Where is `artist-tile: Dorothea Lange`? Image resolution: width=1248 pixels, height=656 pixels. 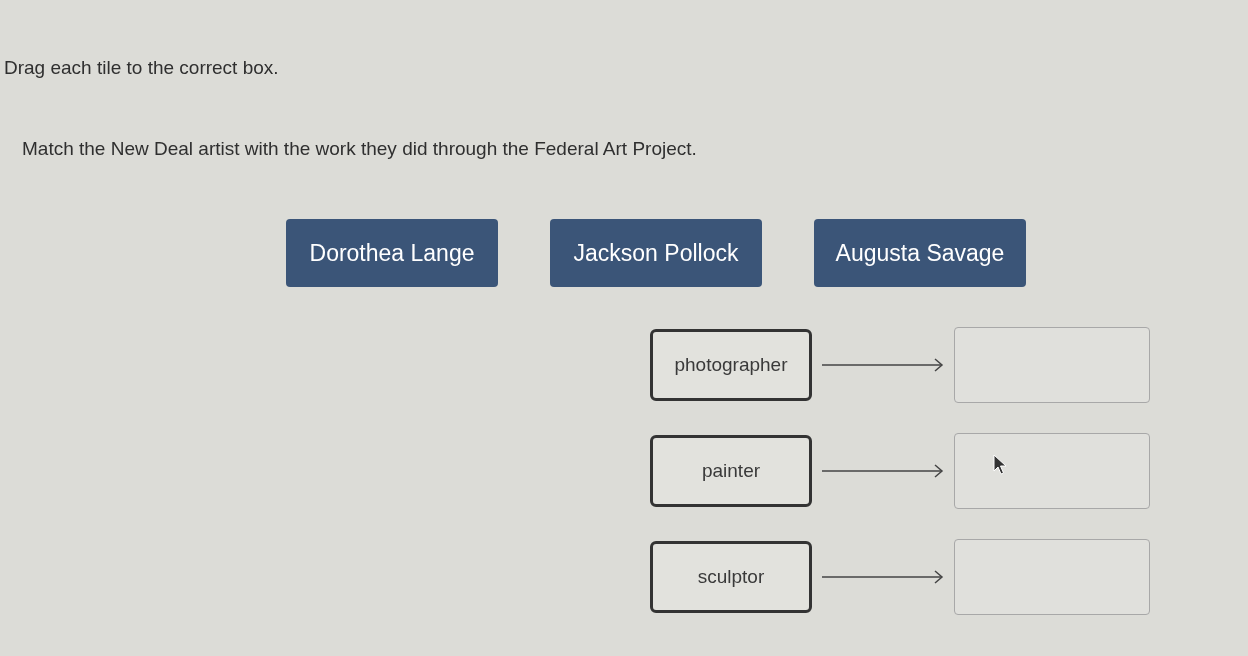 artist-tile: Dorothea Lange is located at coordinates (392, 253).